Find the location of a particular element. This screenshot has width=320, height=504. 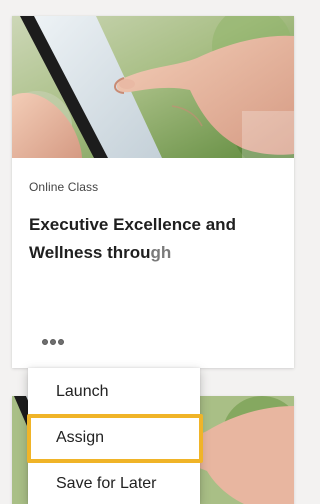

course-type-label: Online Class is located at coordinates (64, 187).